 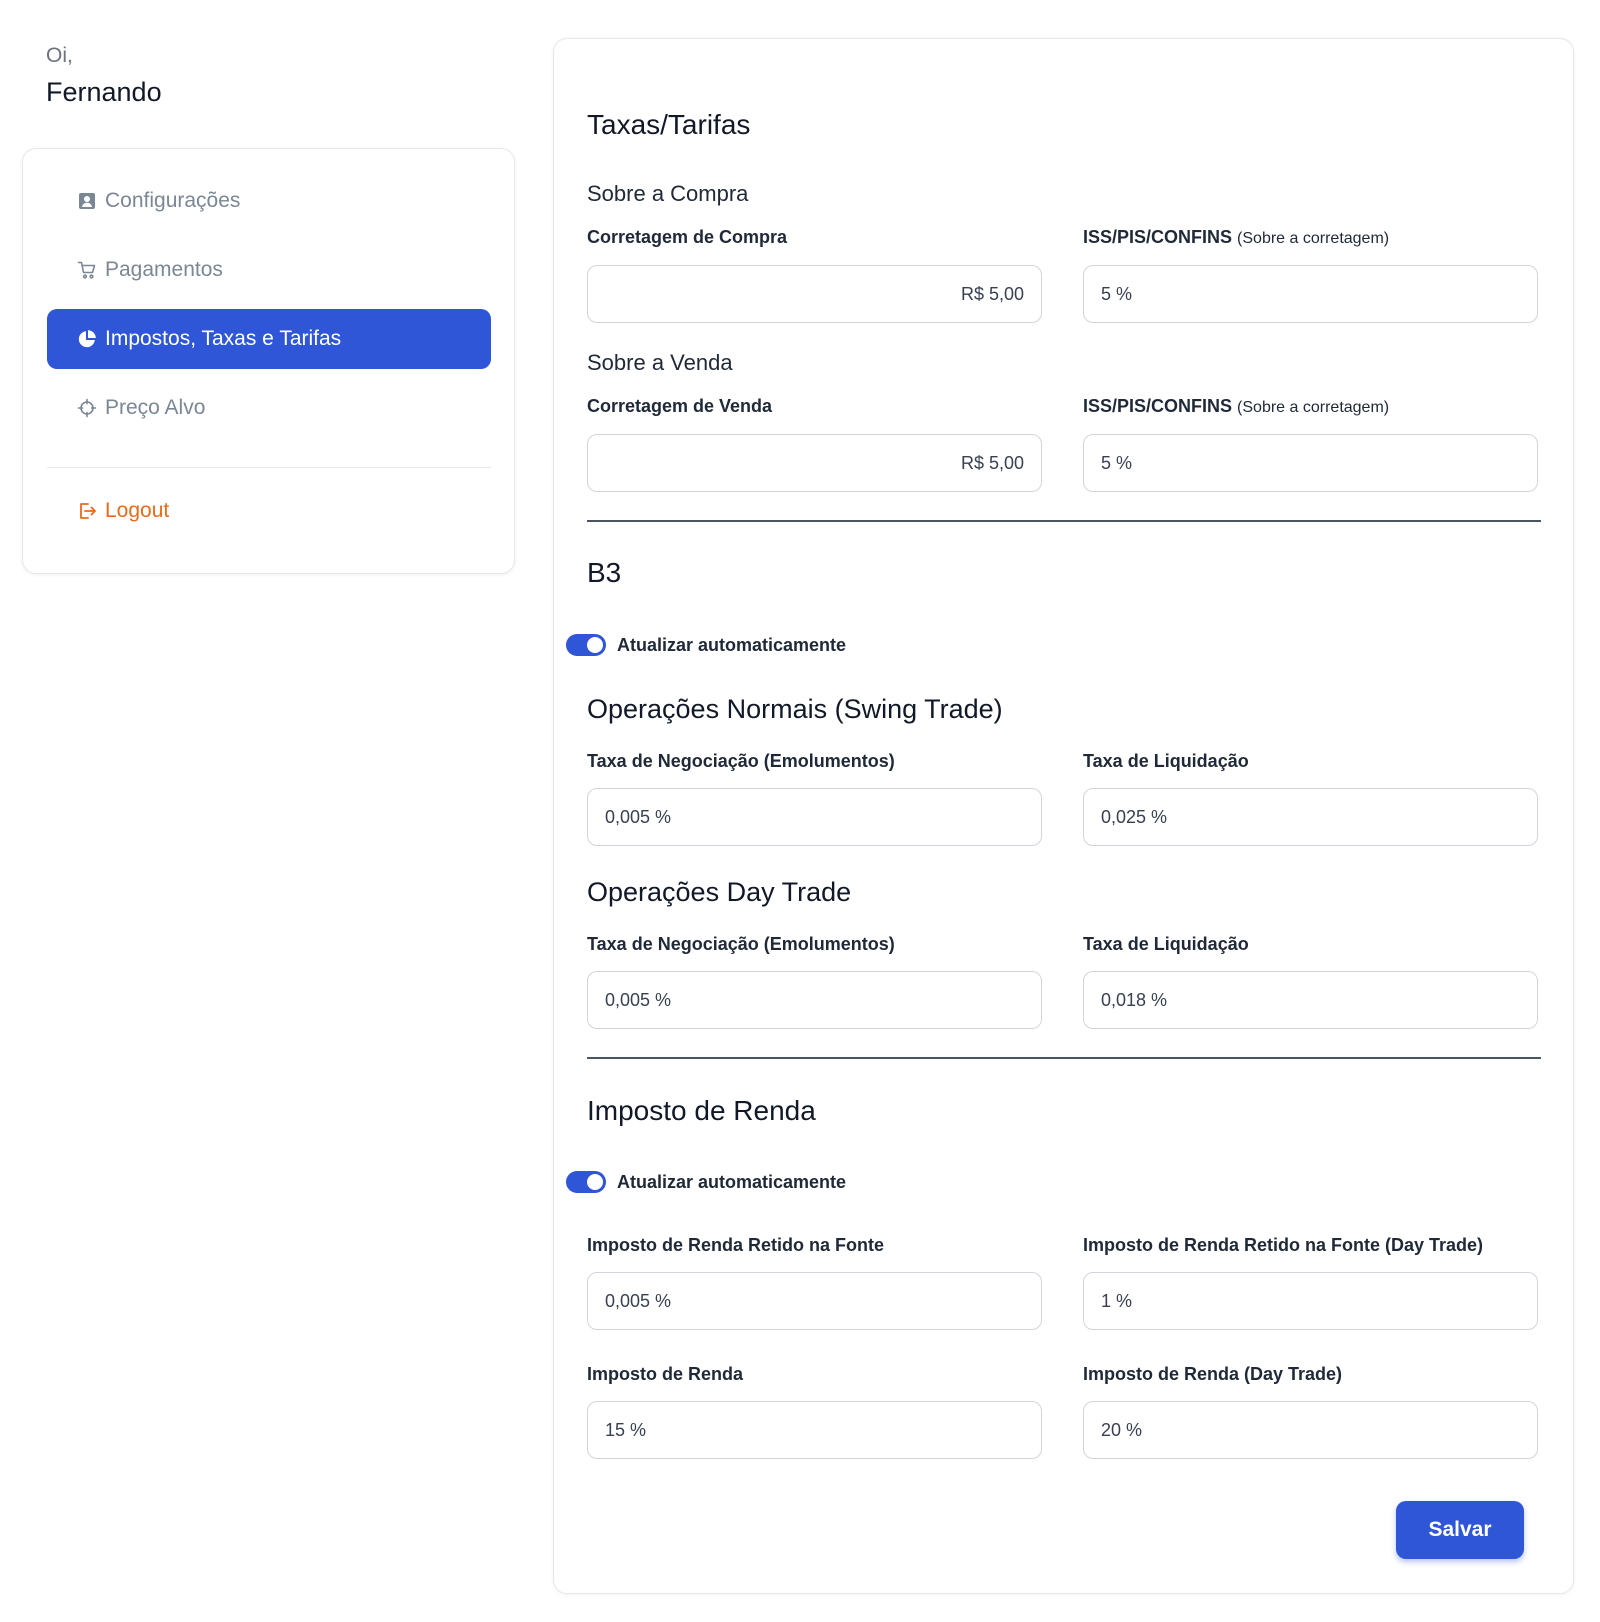 What do you see at coordinates (87, 201) in the screenshot?
I see `user-card-icon` at bounding box center [87, 201].